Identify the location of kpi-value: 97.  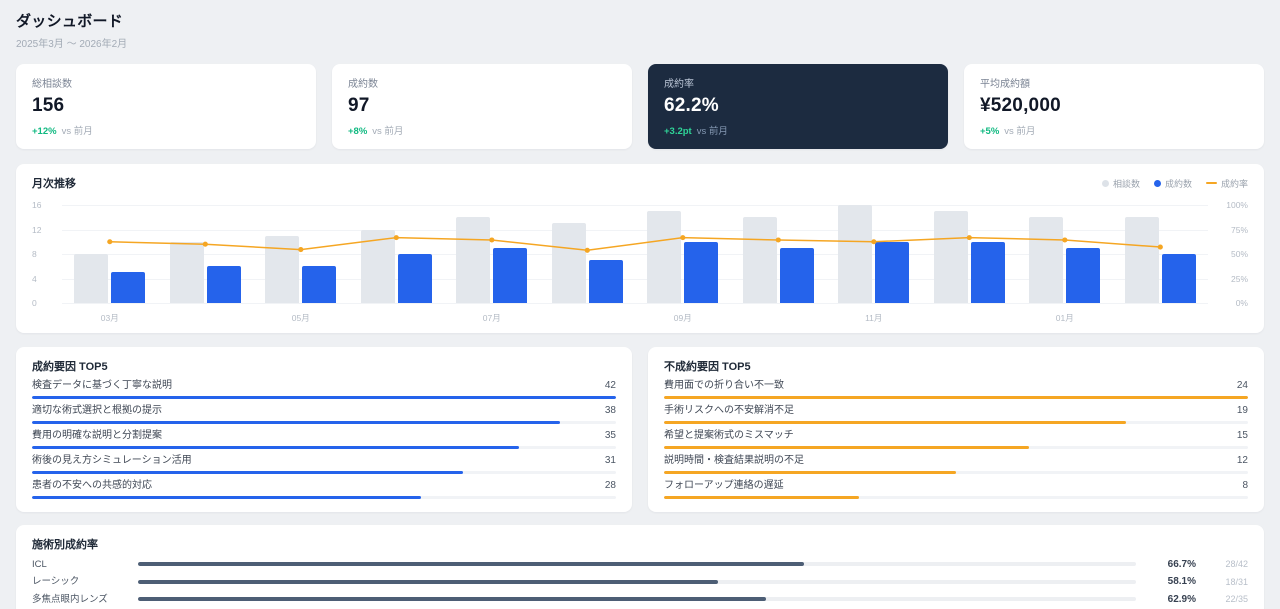
(359, 105).